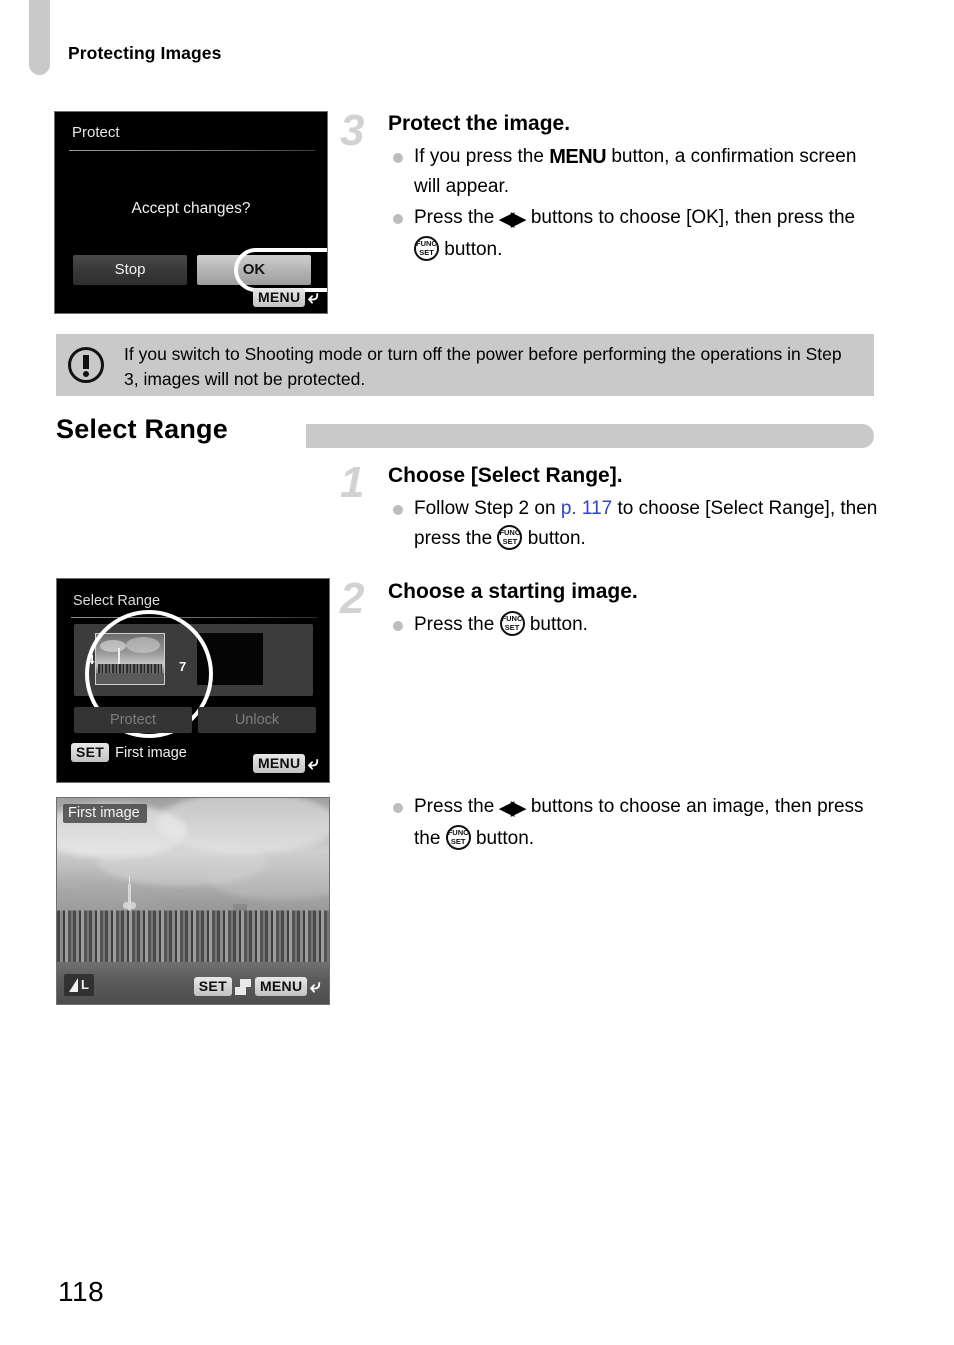  I want to click on step-3-title: Protect the image., so click(479, 123).